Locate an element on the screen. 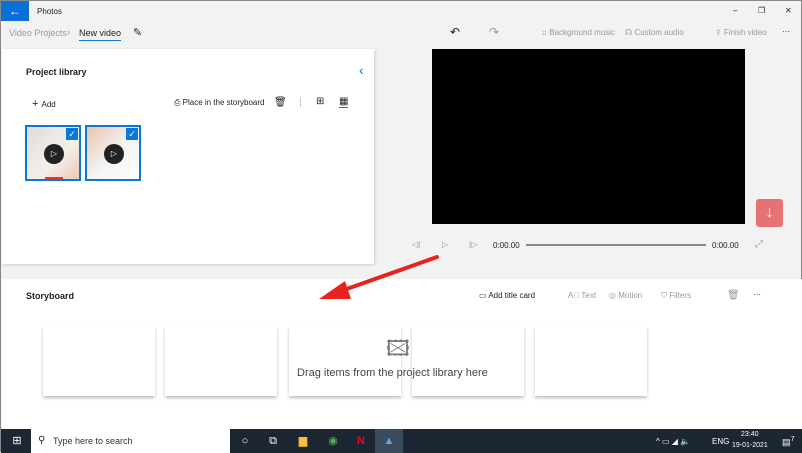 This screenshot has height=453, width=802. annotation-arrow is located at coordinates (379, 277).